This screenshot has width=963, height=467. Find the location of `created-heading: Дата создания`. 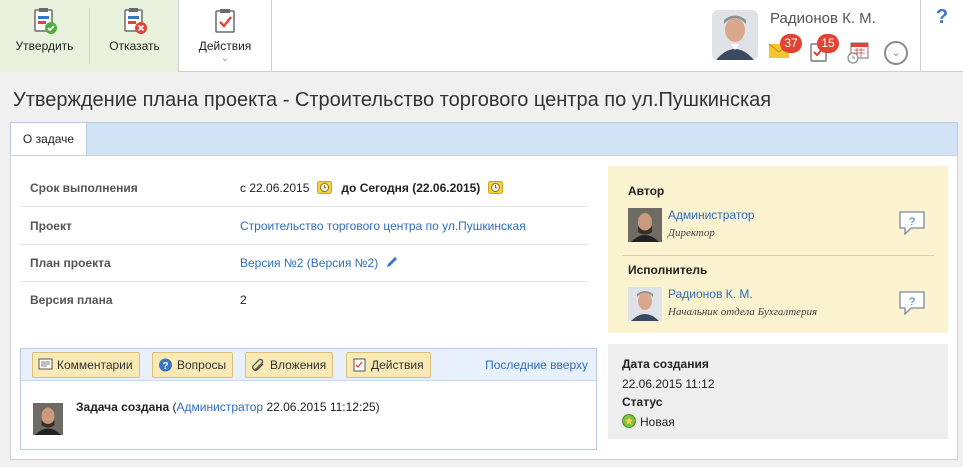

created-heading: Дата создания is located at coordinates (665, 364).